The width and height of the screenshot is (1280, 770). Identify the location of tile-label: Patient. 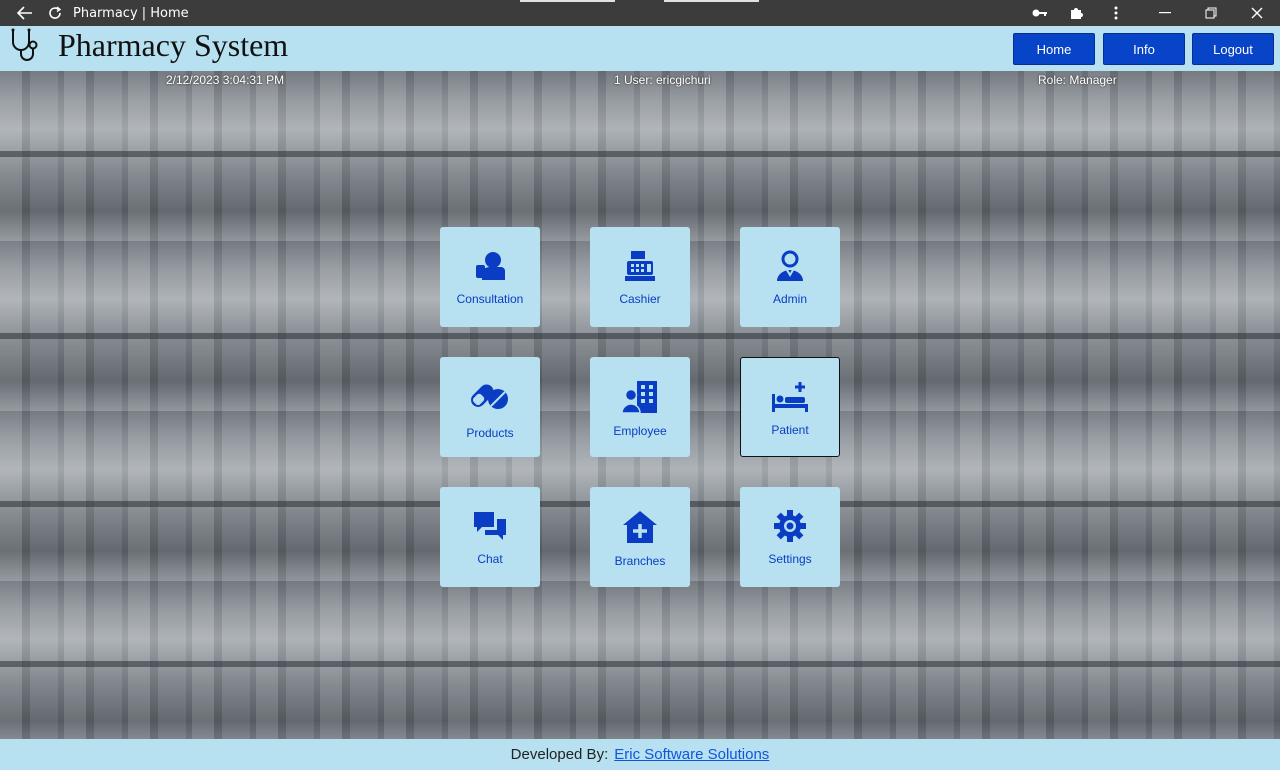
(790, 430).